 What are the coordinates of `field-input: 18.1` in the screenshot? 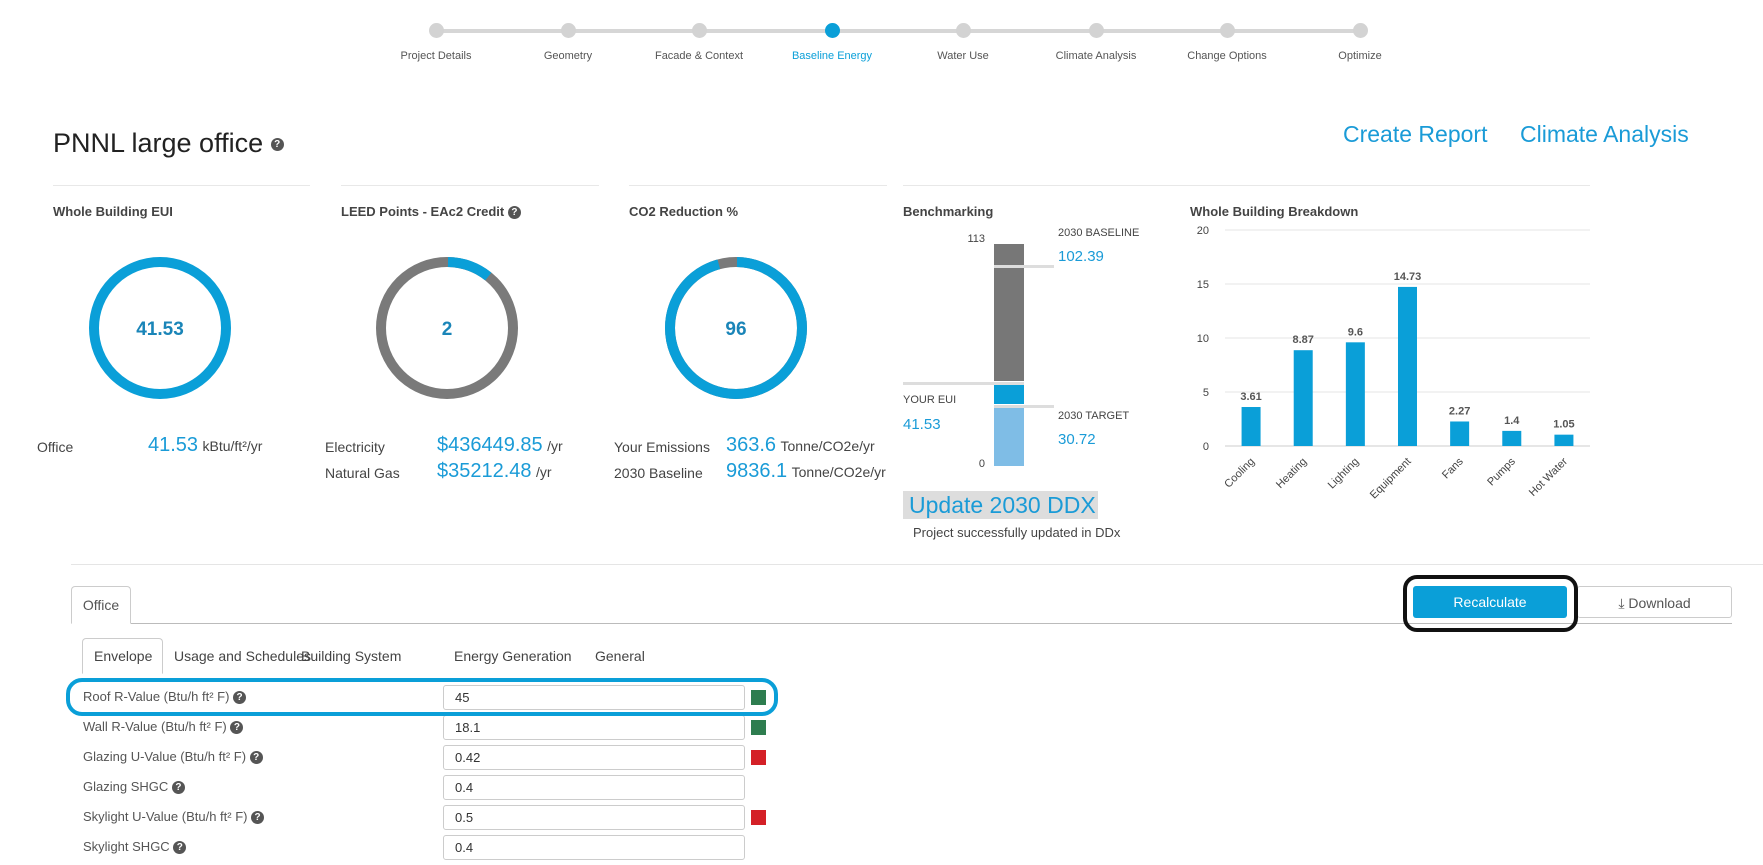 It's located at (594, 727).